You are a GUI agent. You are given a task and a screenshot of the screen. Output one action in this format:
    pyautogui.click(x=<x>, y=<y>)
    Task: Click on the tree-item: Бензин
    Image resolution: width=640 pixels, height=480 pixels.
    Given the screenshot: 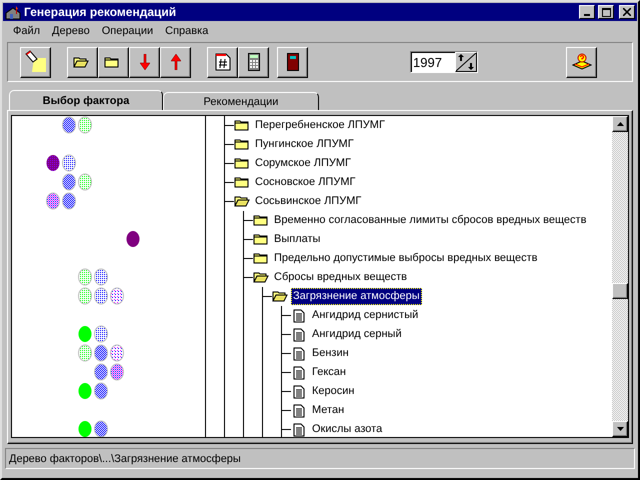 What is the action you would take?
    pyautogui.click(x=330, y=353)
    